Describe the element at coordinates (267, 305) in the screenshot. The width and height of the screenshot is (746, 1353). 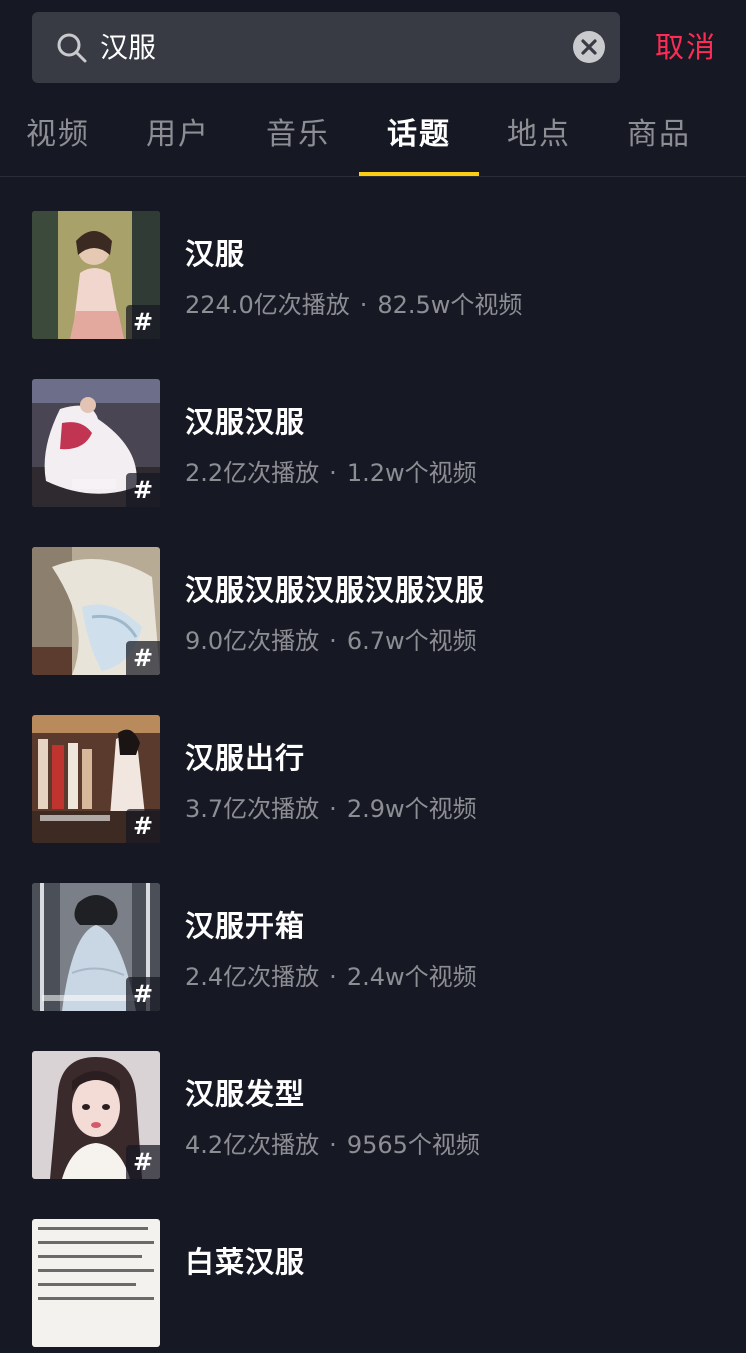
I see `play-count: 224.0亿次播放` at that location.